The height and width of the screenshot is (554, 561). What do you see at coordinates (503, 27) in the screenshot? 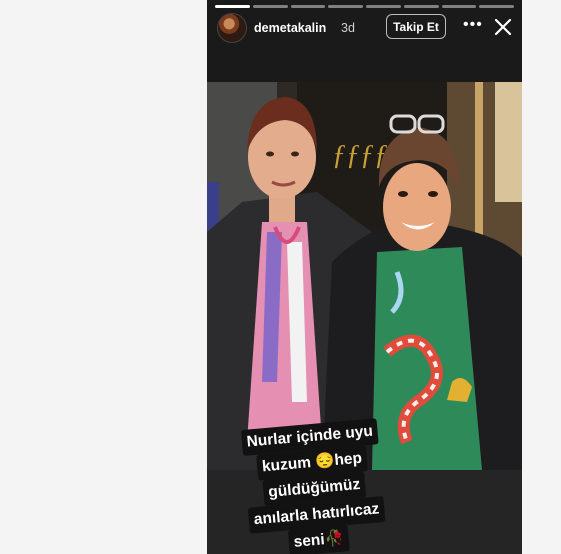
I see `close-icon` at bounding box center [503, 27].